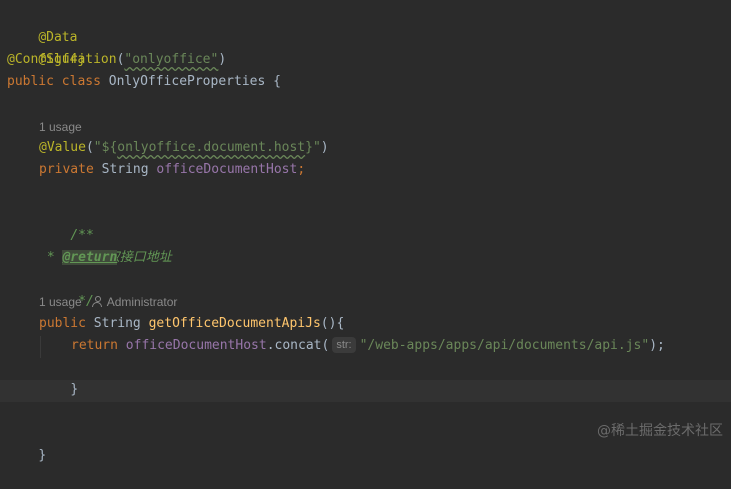  Describe the element at coordinates (660, 431) in the screenshot. I see `watermark: @稀土掘金技术社区` at that location.